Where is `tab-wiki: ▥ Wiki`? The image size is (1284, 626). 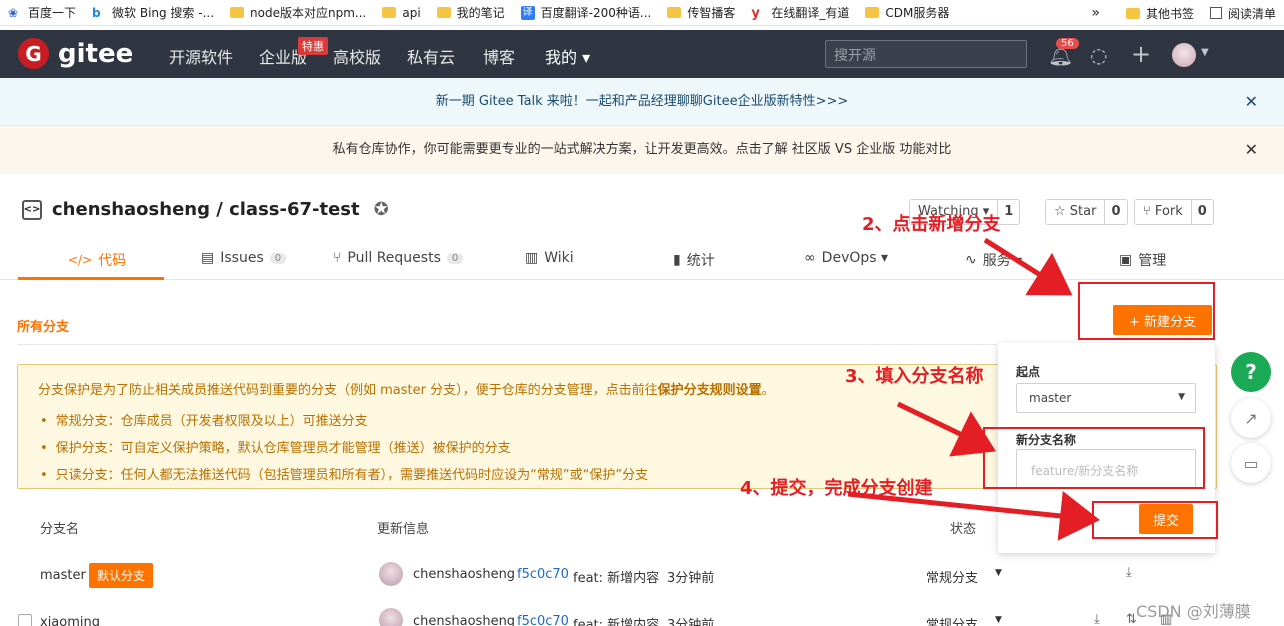
tab-wiki: ▥ Wiki is located at coordinates (549, 258).